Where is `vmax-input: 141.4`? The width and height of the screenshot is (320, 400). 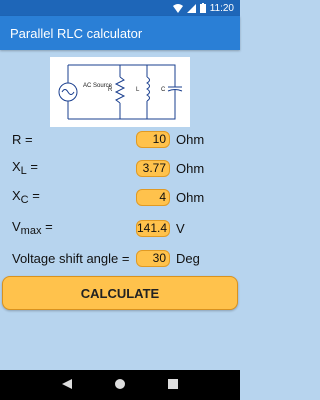 vmax-input: 141.4 is located at coordinates (153, 228).